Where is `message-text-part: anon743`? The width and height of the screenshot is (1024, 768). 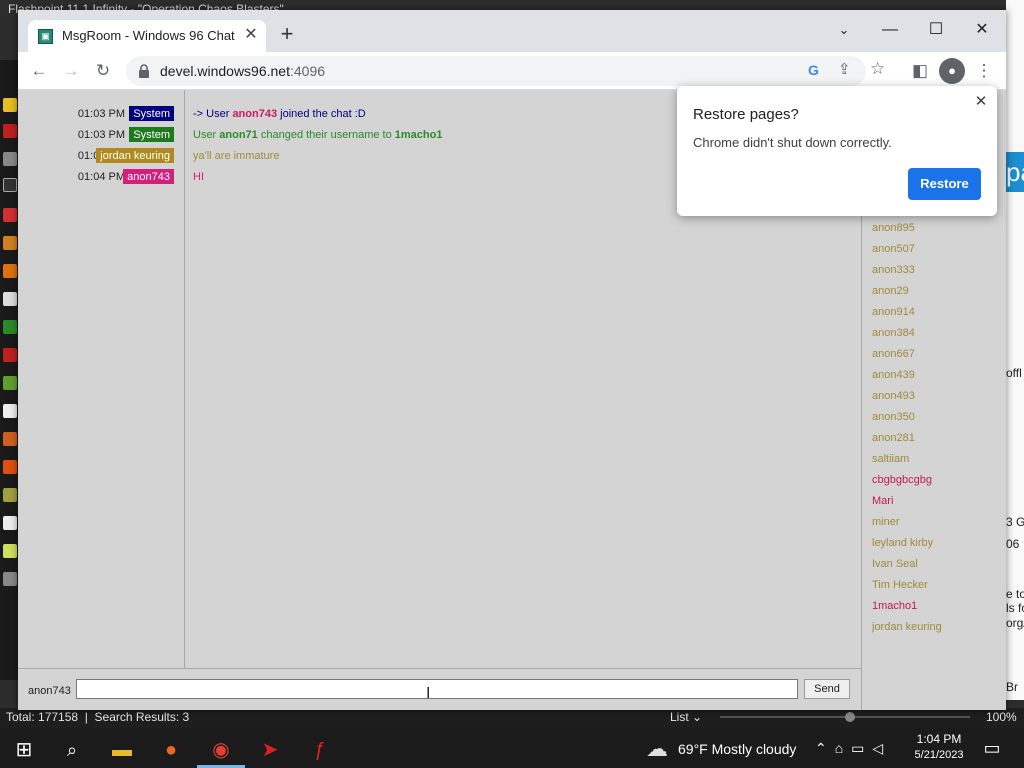 message-text-part: anon743 is located at coordinates (255, 114).